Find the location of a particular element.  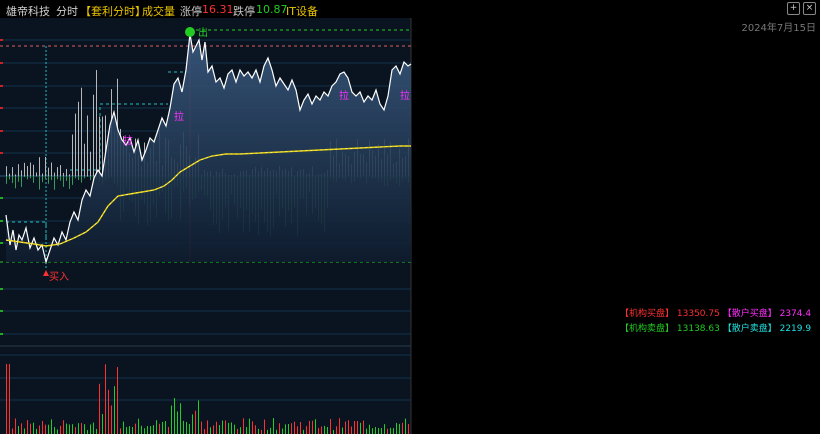

top-marker: 出 is located at coordinates (203, 33).